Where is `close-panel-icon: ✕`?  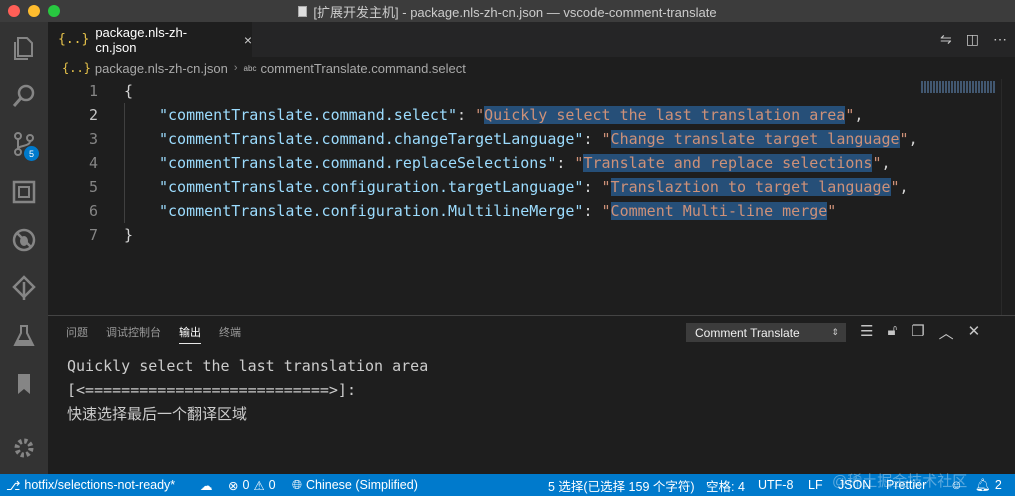 close-panel-icon: ✕ is located at coordinates (974, 332).